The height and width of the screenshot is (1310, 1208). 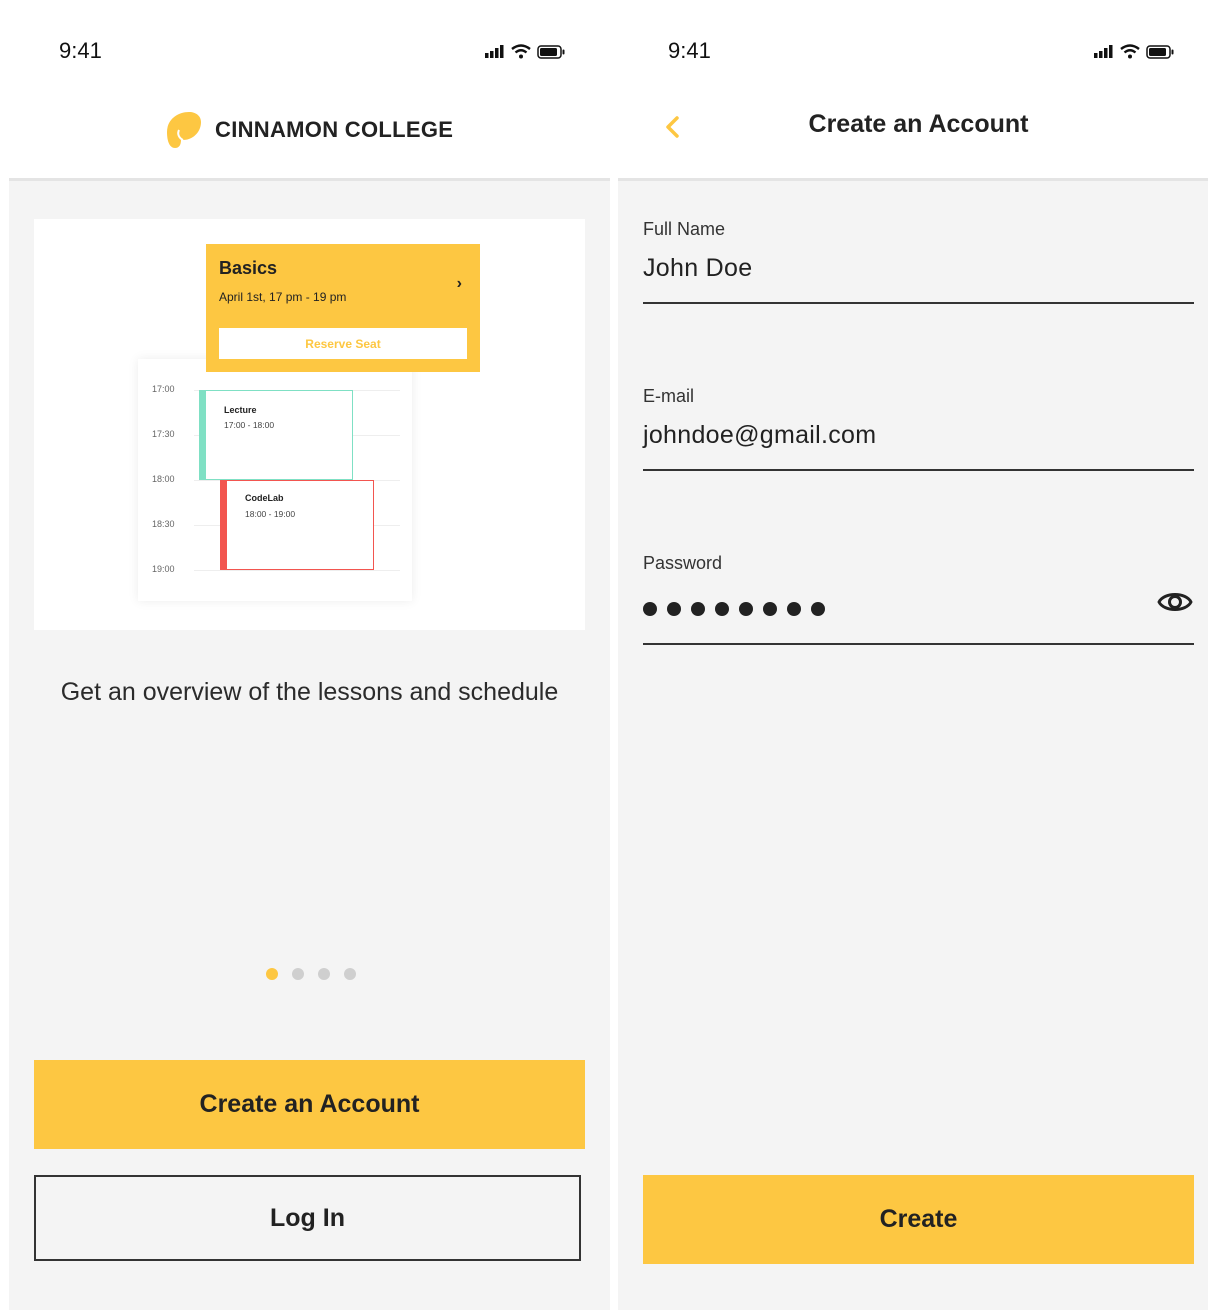 What do you see at coordinates (240, 410) in the screenshot?
I see `event-title: Lecture` at bounding box center [240, 410].